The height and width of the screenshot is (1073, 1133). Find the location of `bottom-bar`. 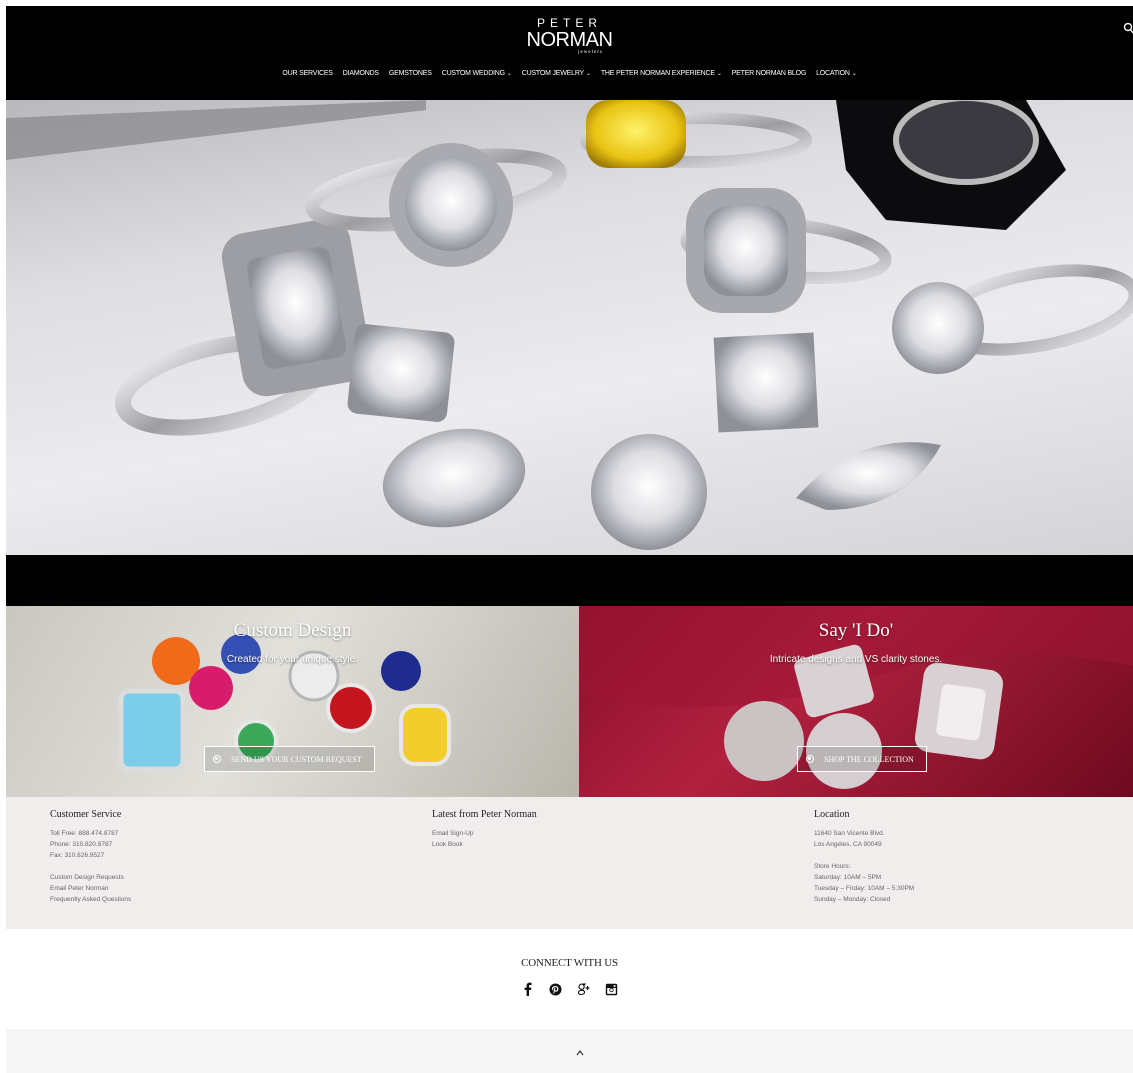

bottom-bar is located at coordinates (569, 1051).